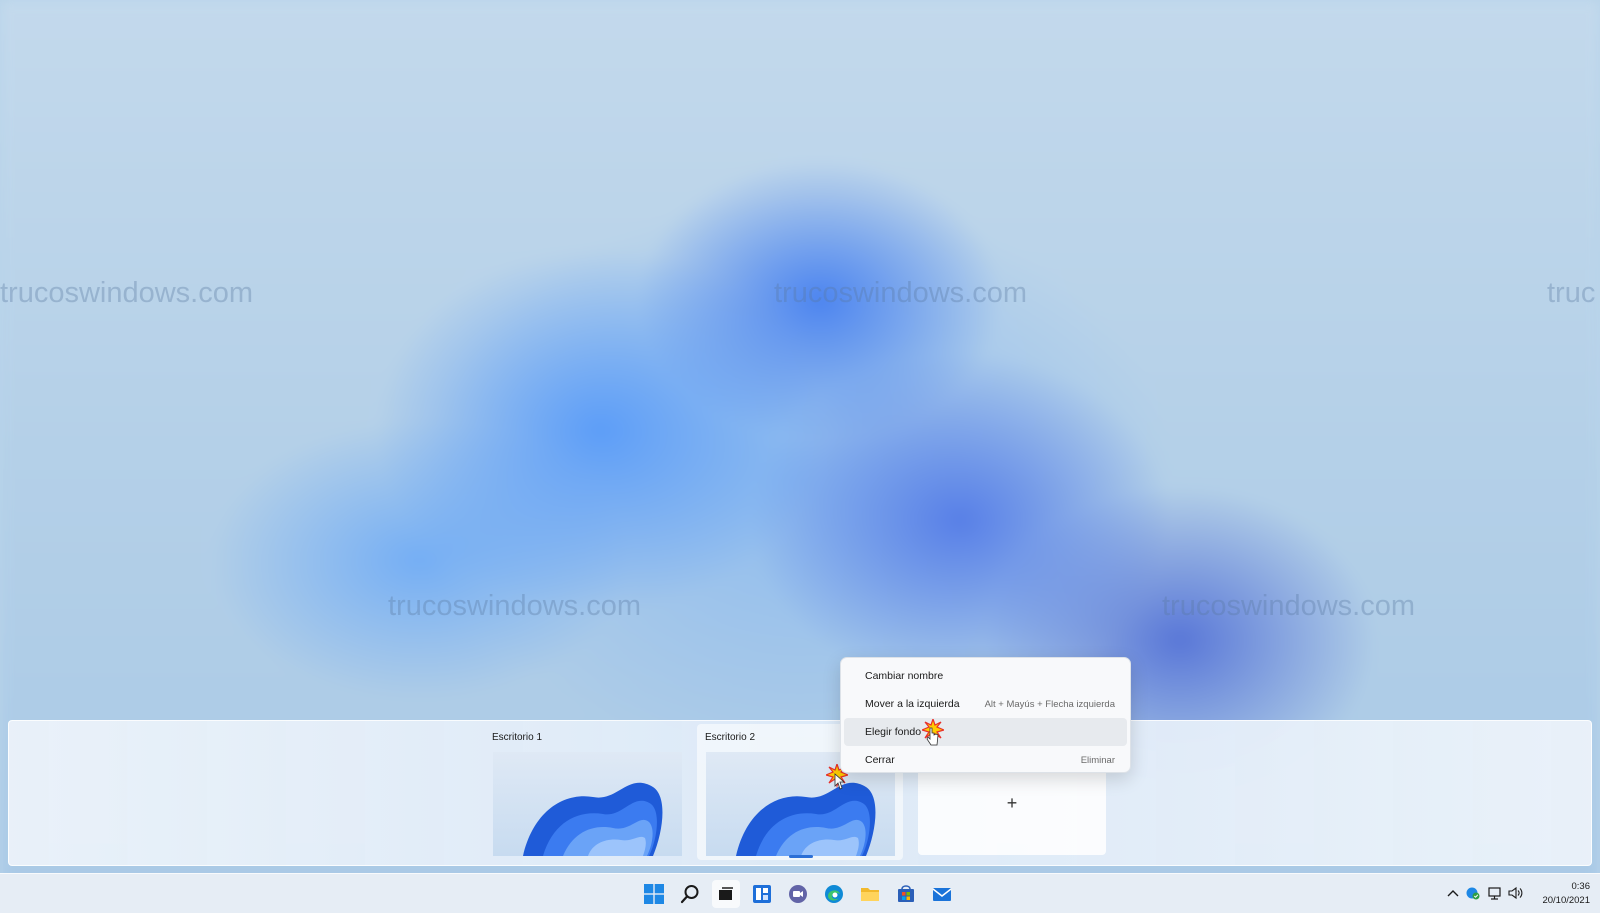  I want to click on menu-item-rename: Cambiar nombre, so click(985, 676).